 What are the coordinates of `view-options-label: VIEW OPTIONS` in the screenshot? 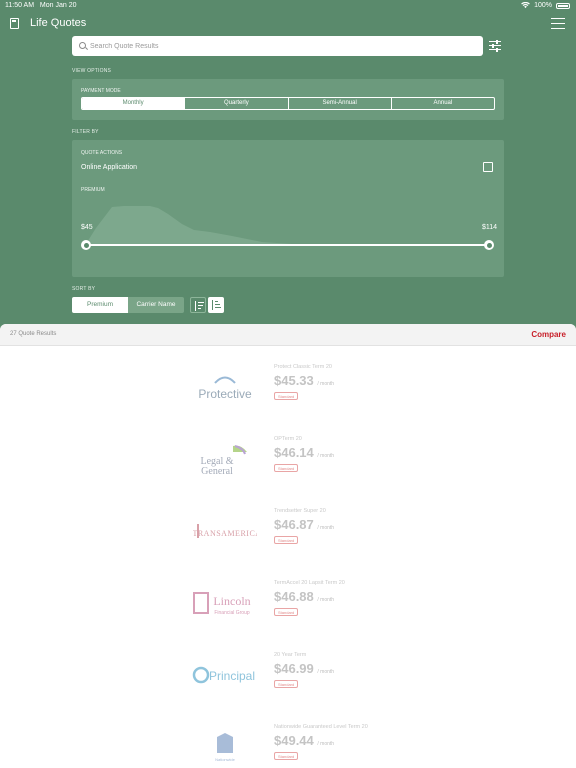 It's located at (92, 71).